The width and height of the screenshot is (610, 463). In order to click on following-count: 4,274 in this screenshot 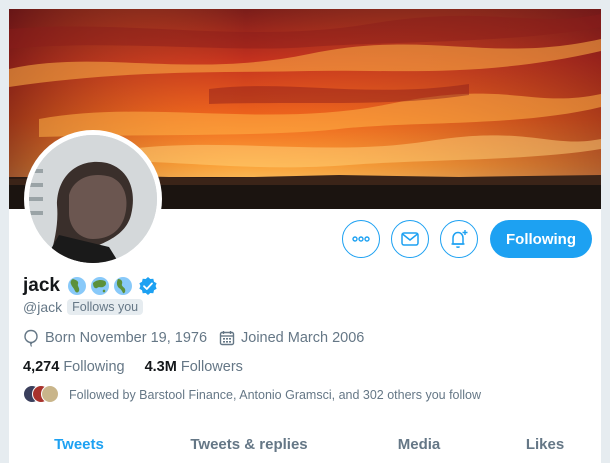, I will do `click(41, 367)`.